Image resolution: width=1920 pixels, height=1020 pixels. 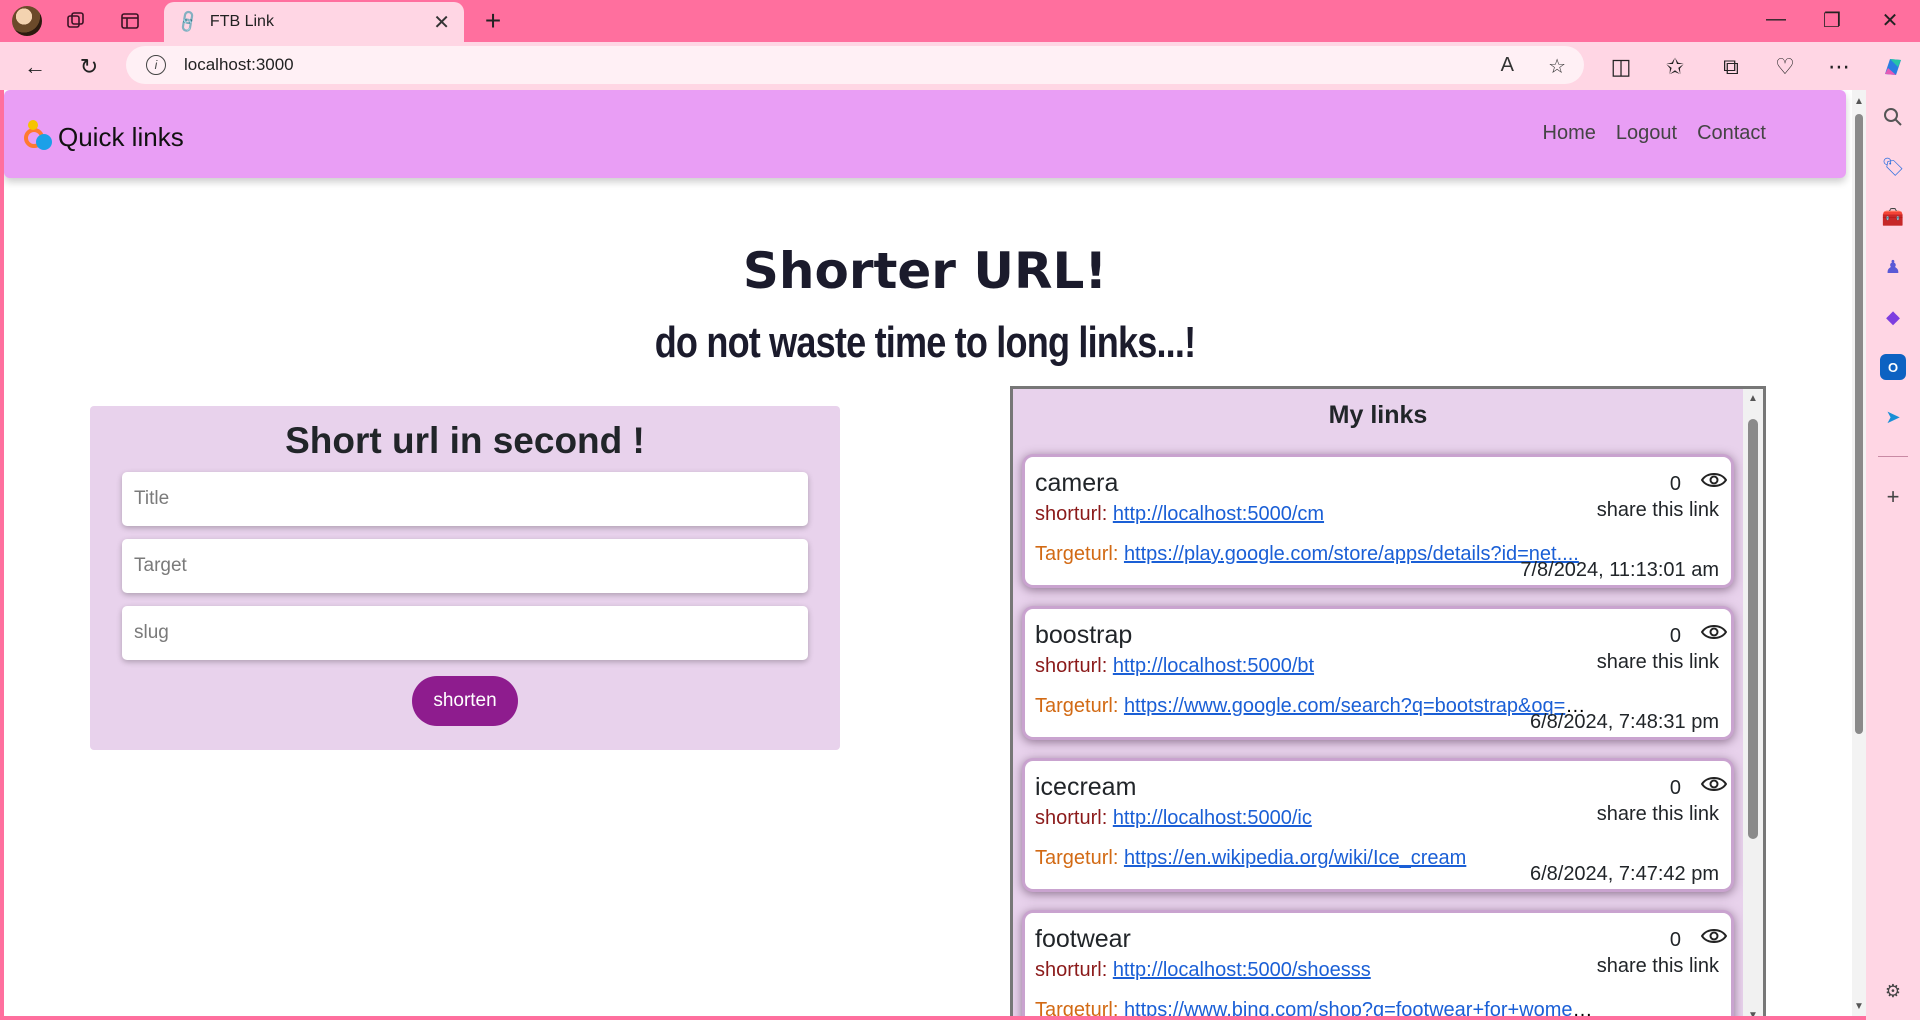 What do you see at coordinates (1753, 398) in the screenshot?
I see `scroll-up-arrow-icon: ▲` at bounding box center [1753, 398].